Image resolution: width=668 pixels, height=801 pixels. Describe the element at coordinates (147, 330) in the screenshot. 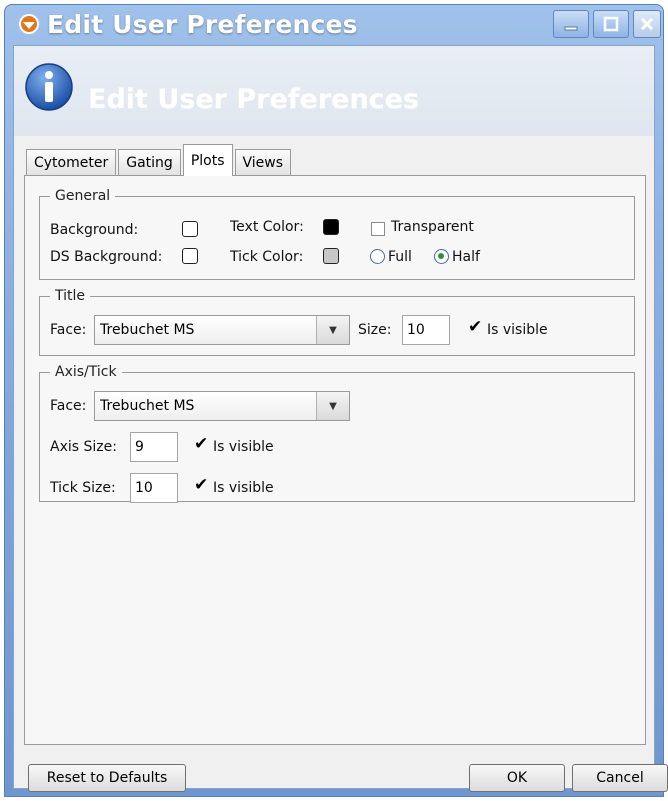

I see `title-face-value: Trebuchet MS` at that location.